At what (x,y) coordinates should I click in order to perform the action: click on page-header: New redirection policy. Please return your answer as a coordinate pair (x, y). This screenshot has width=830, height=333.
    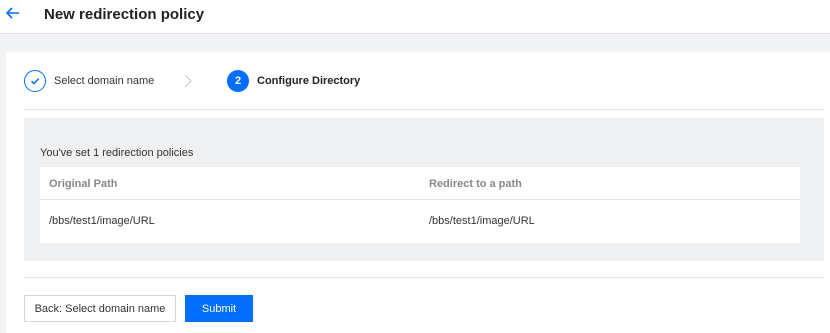
    Looking at the image, I should click on (415, 17).